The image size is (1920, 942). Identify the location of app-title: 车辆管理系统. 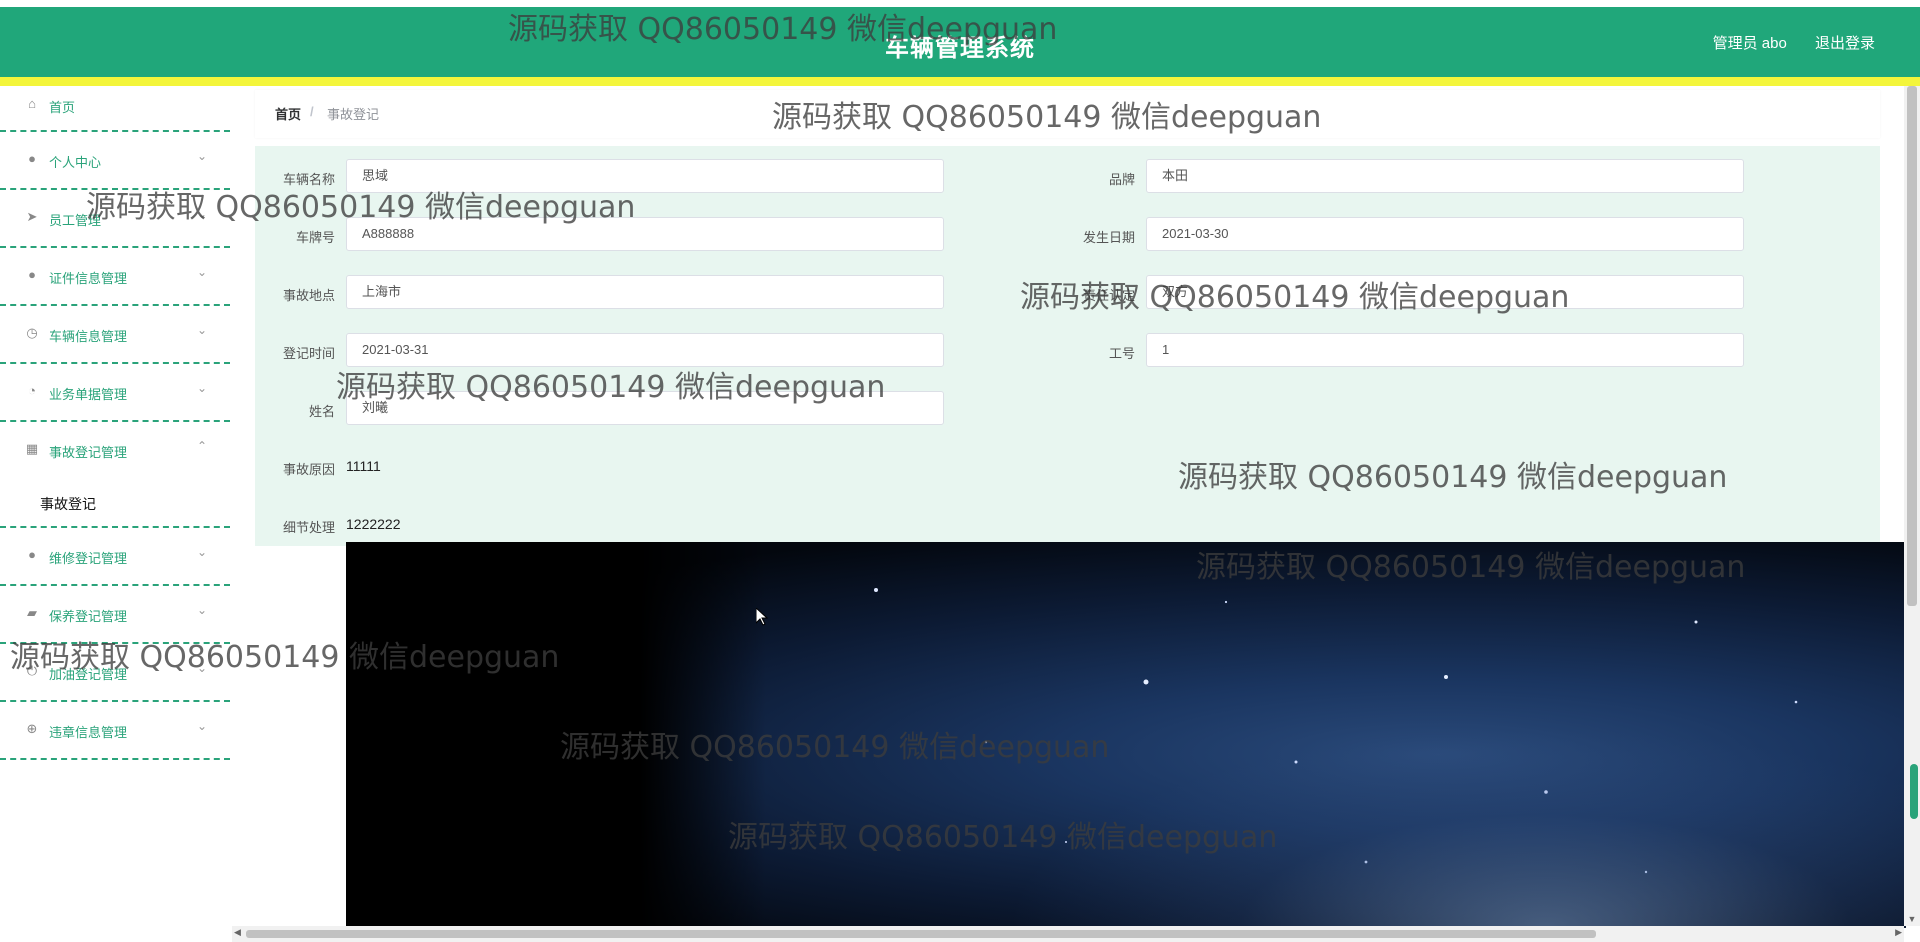
(960, 48).